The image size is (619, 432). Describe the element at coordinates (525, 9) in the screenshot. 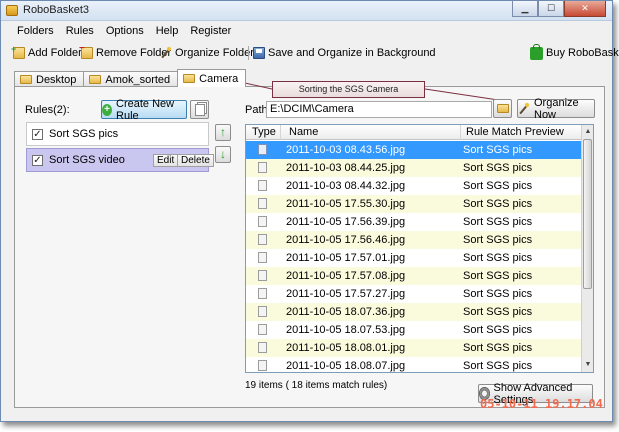

I see `minimize-button: ▁` at that location.